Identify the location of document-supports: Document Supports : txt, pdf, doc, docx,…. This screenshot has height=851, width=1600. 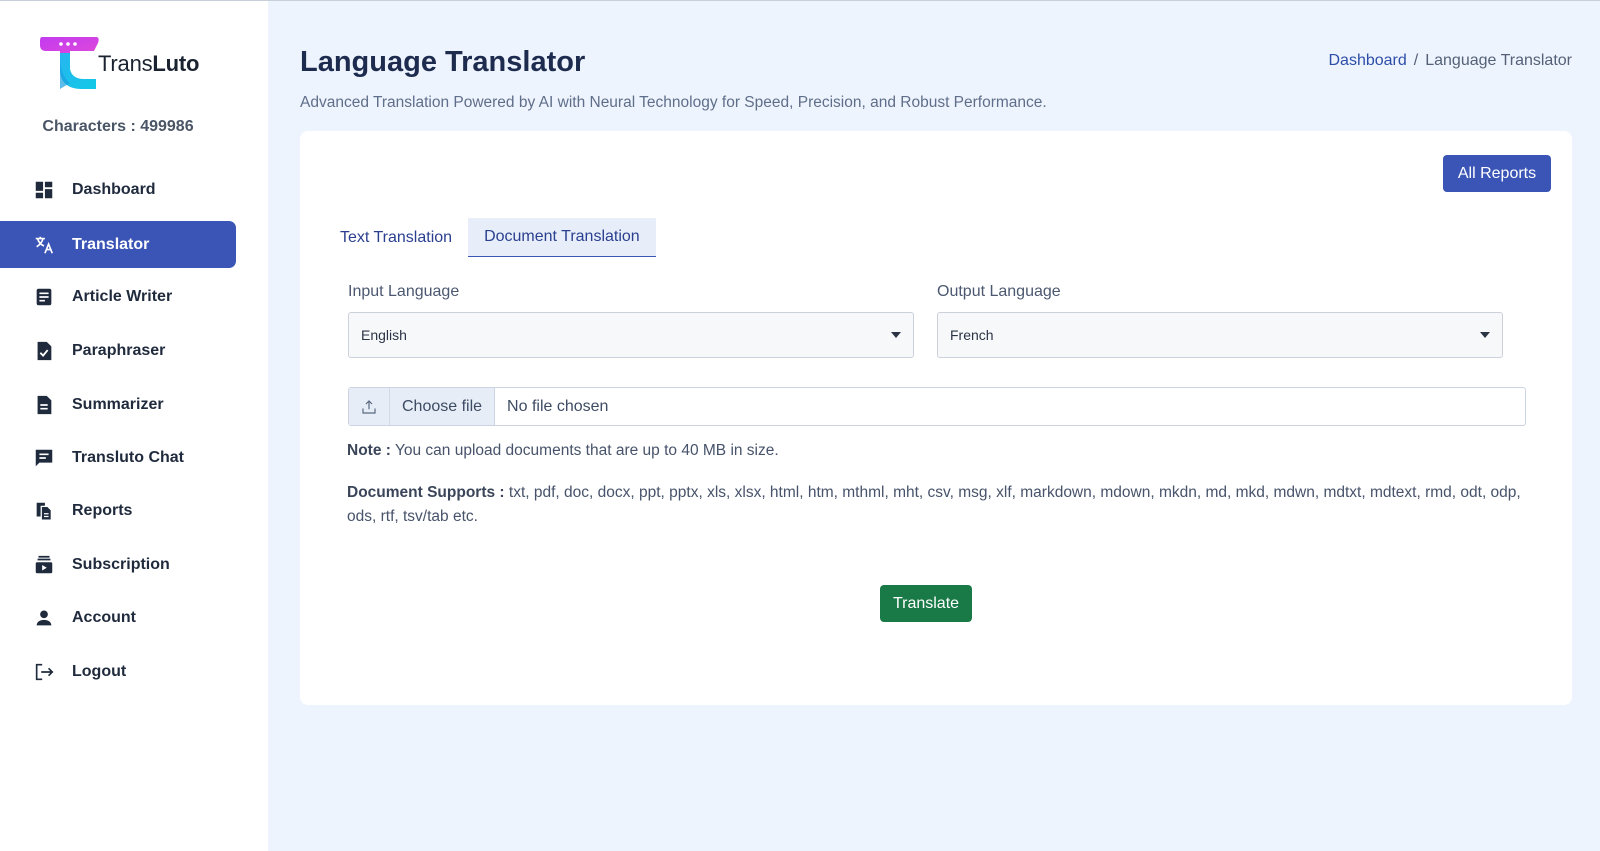
(937, 505).